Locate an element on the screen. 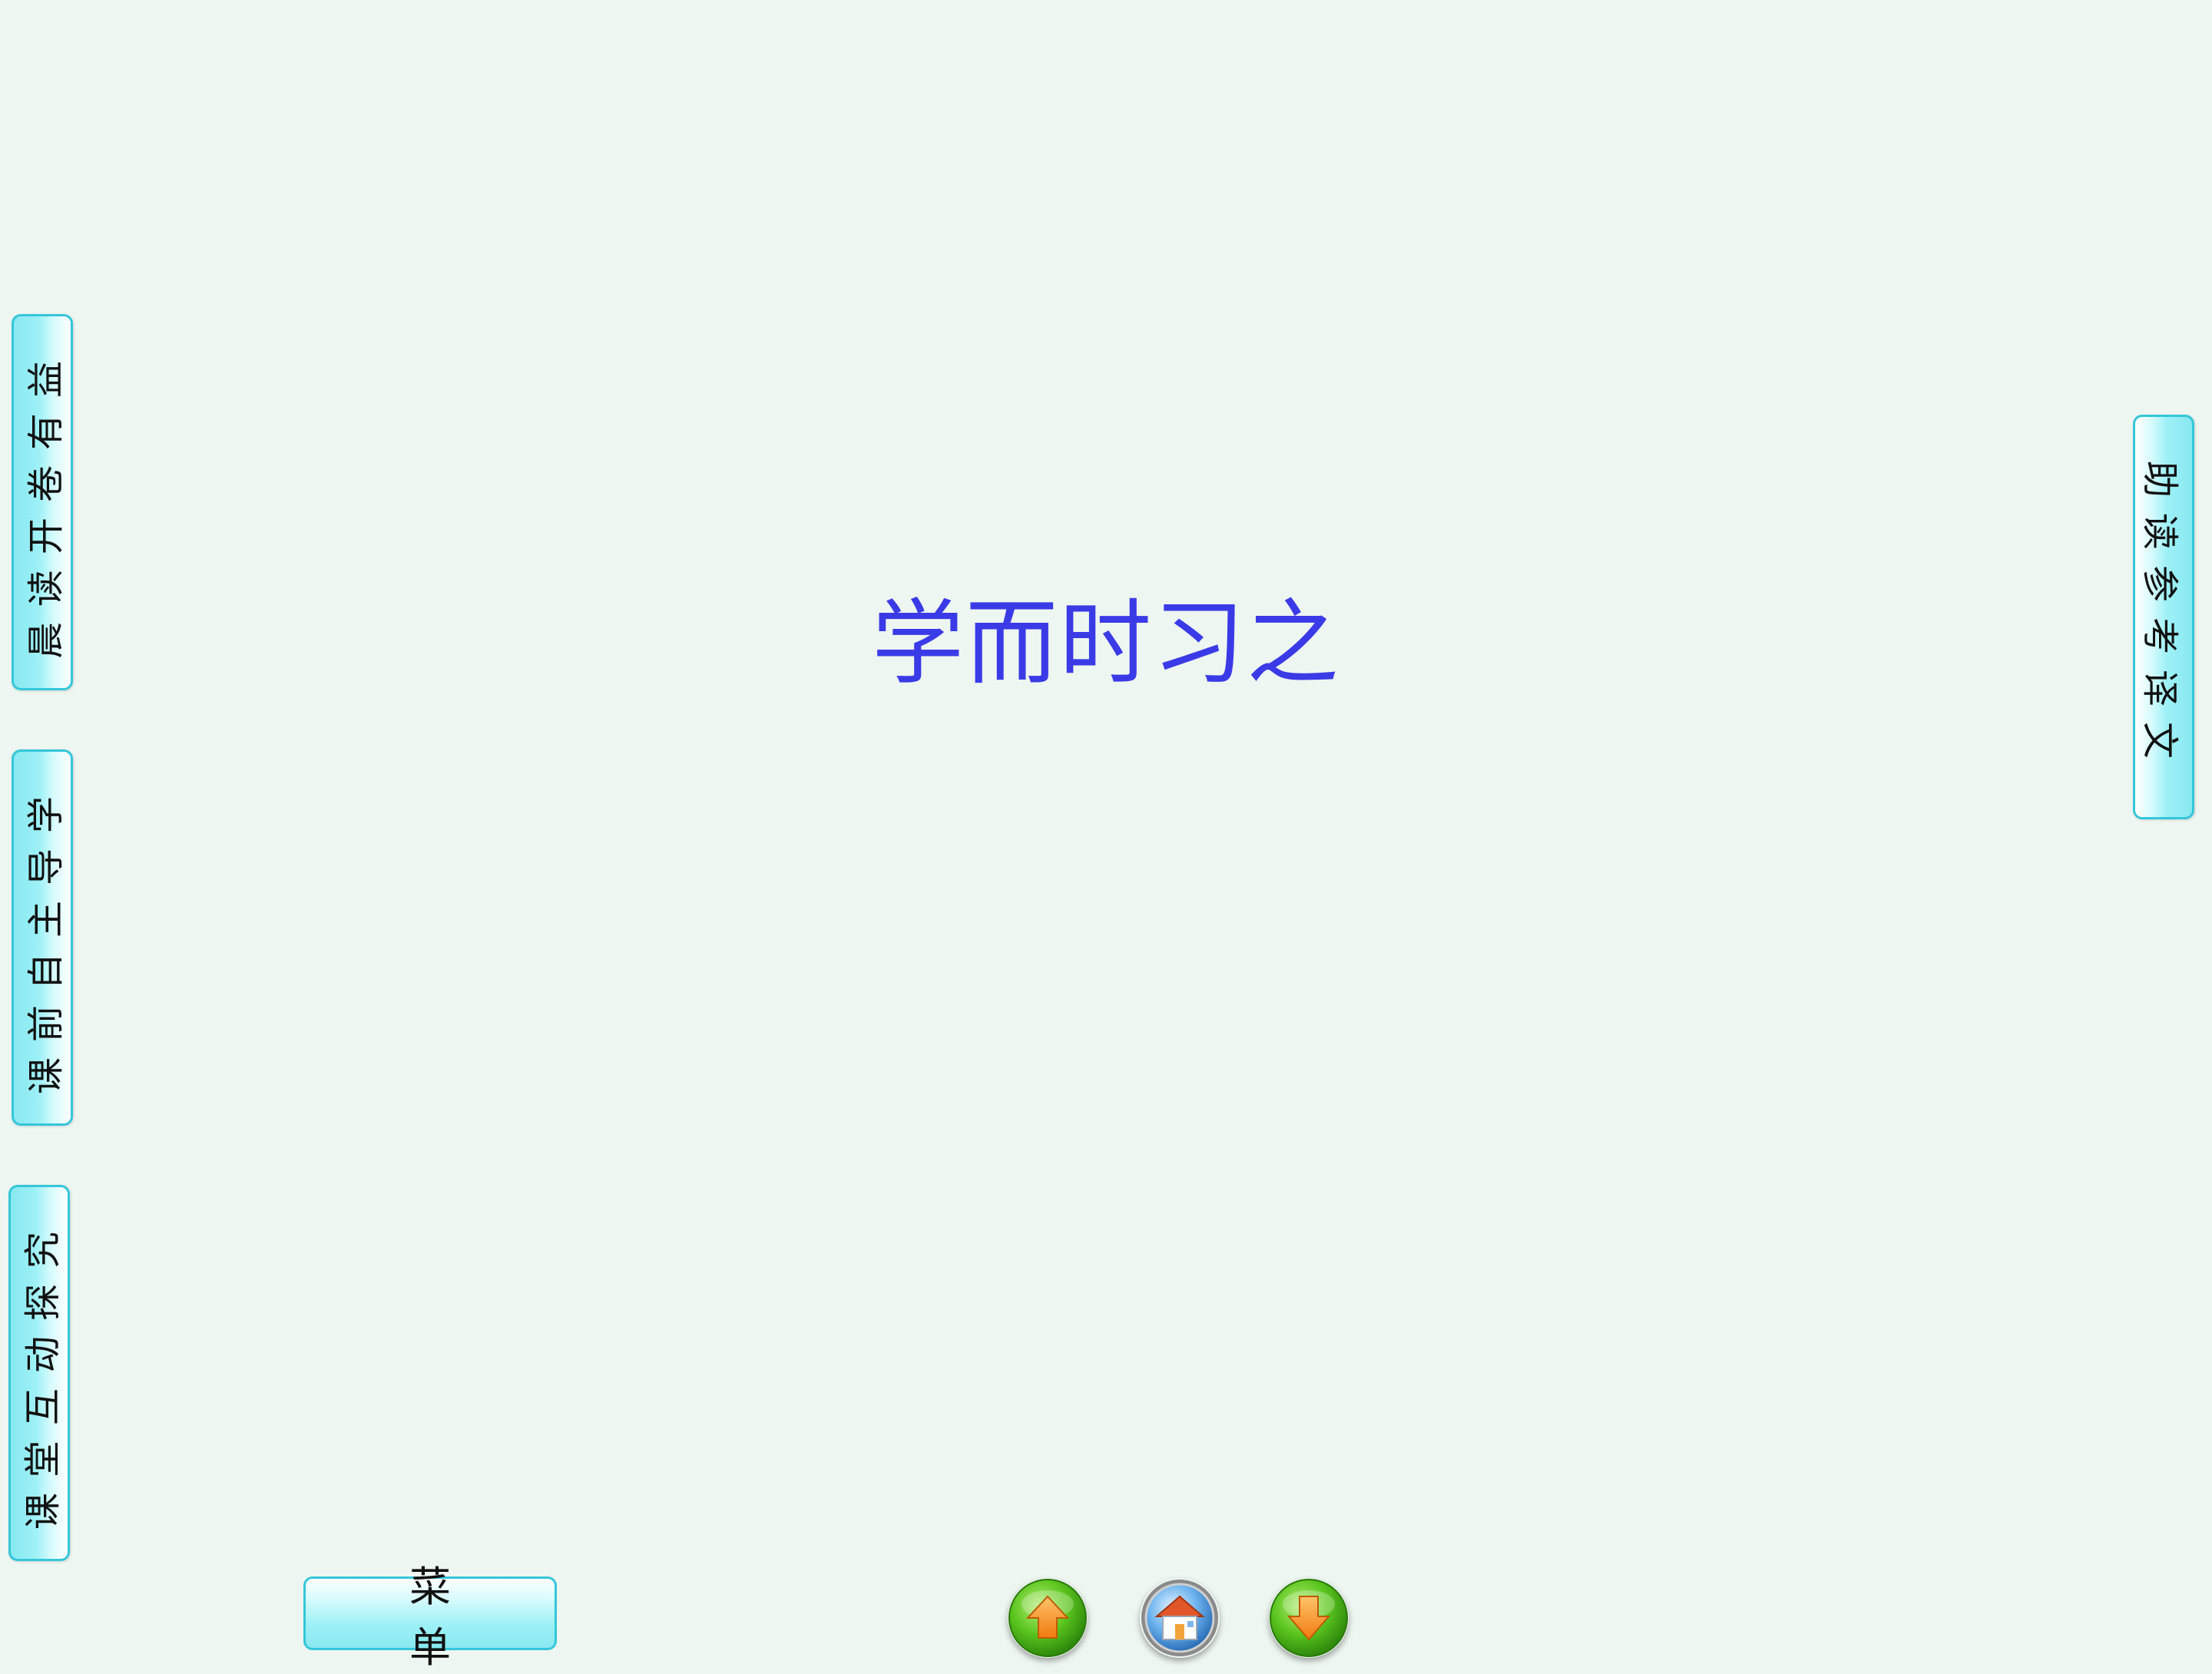 The height and width of the screenshot is (1674, 2212). tab-preclass-study: 课前自主导学 is located at coordinates (43, 937).